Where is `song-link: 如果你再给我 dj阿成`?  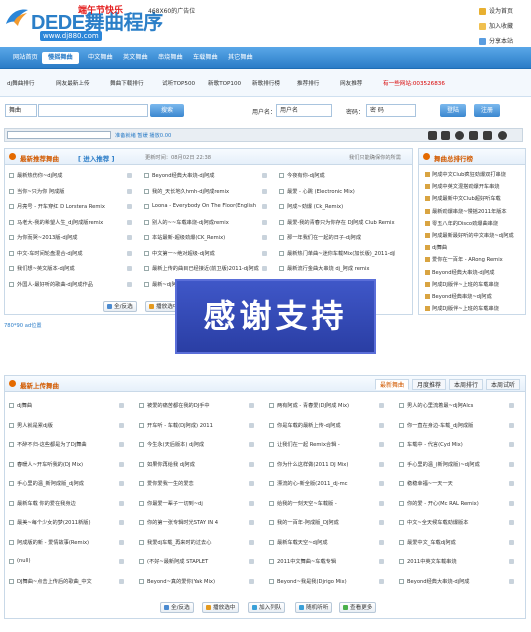
song-link: 如果你再给我 dj阿成 is located at coordinates (197, 464).